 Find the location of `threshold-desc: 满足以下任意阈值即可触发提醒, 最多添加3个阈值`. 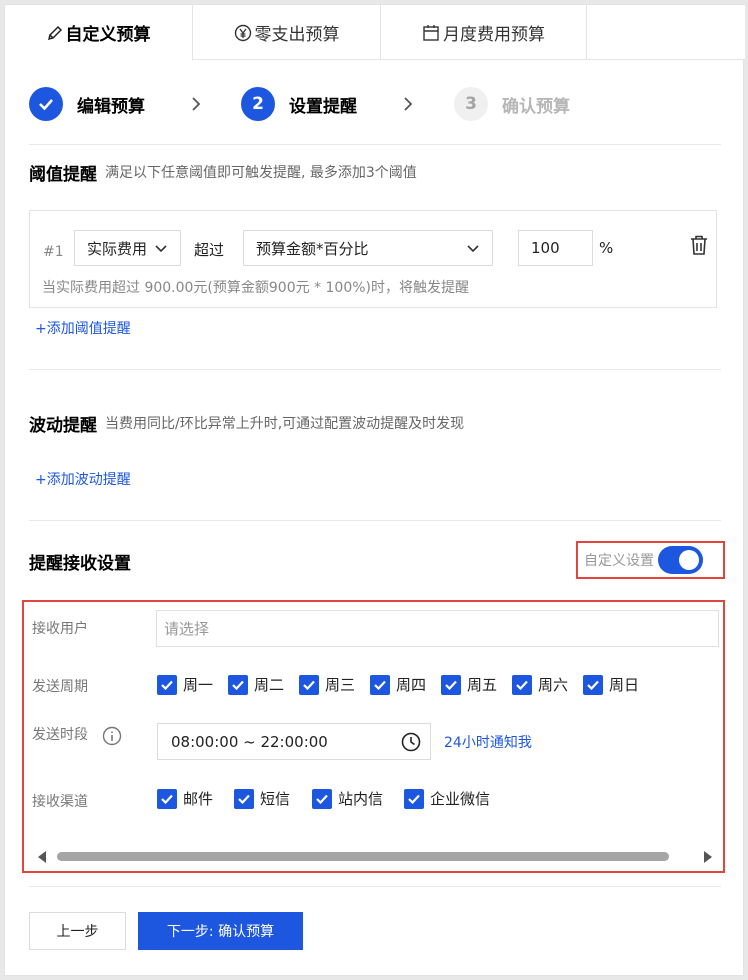

threshold-desc: 满足以下任意阈值即可触发提醒, 最多添加3个阈值 is located at coordinates (261, 173).